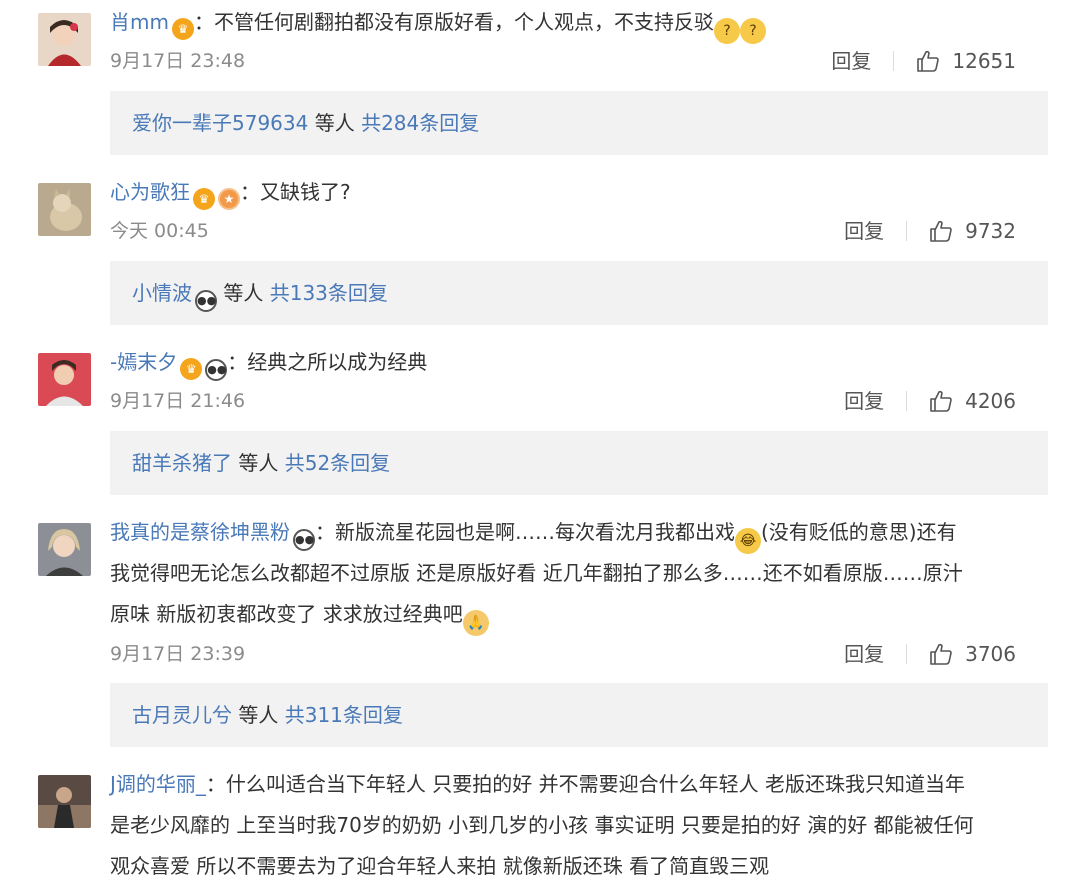  Describe the element at coordinates (159, 231) in the screenshot. I see `comment-date: 今天 00:45` at that location.